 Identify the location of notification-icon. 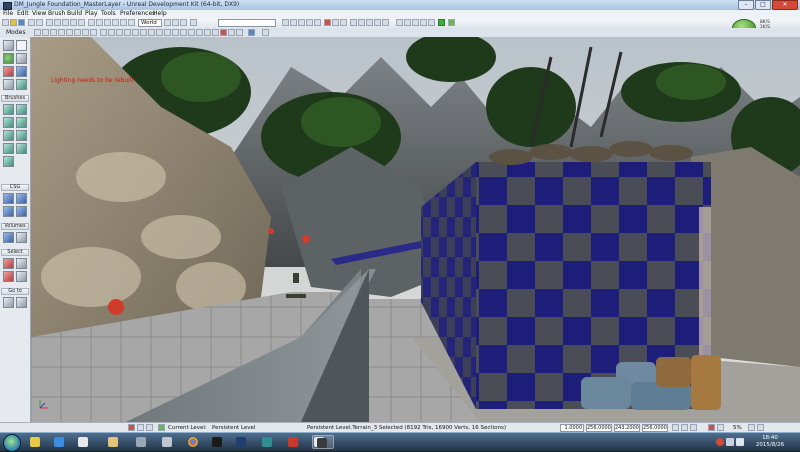
(720, 442).